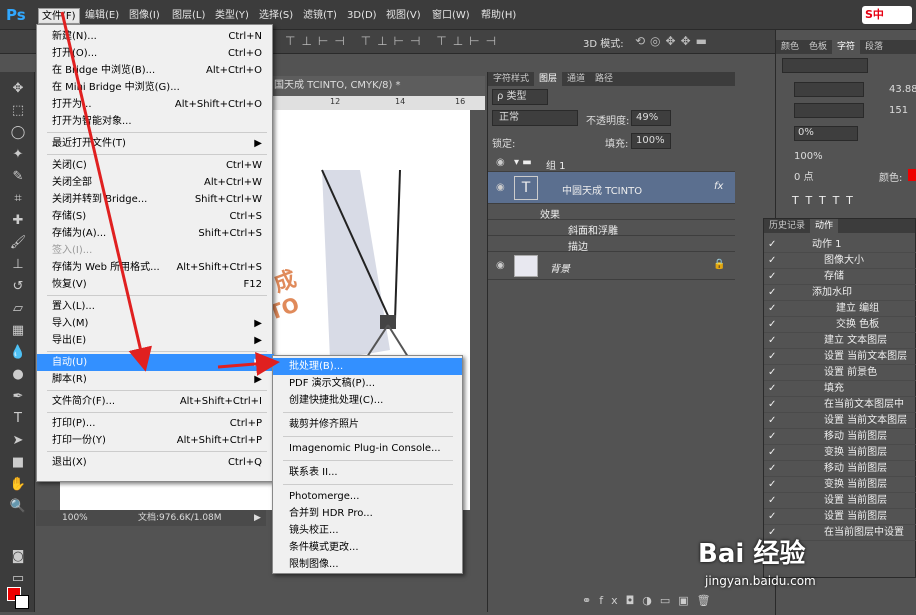 This screenshot has height=615, width=916. Describe the element at coordinates (611, 188) in the screenshot. I see `layer-text-tcinto: ◉ T 中圆天成 TCINTO fx` at that location.